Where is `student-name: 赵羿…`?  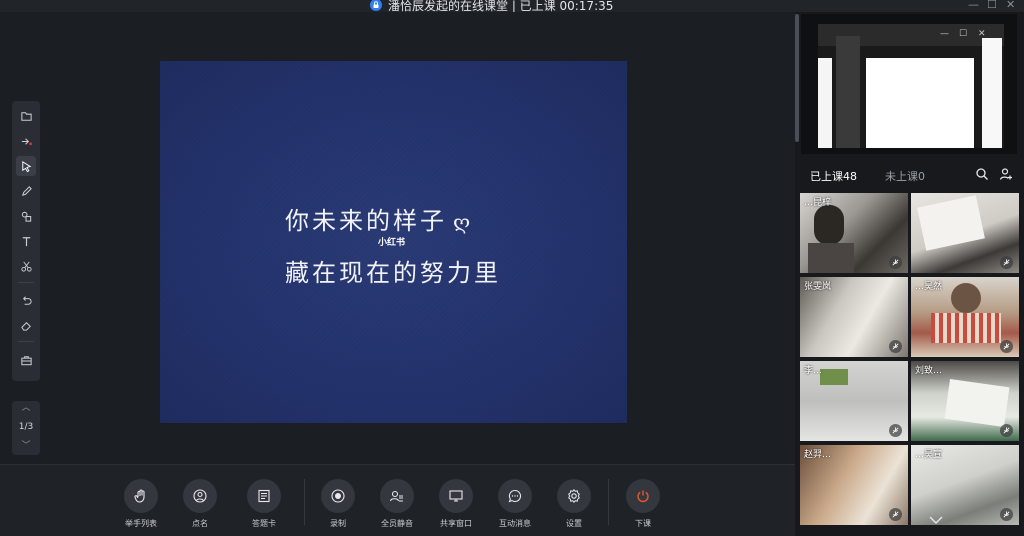 student-name: 赵羿… is located at coordinates (818, 455).